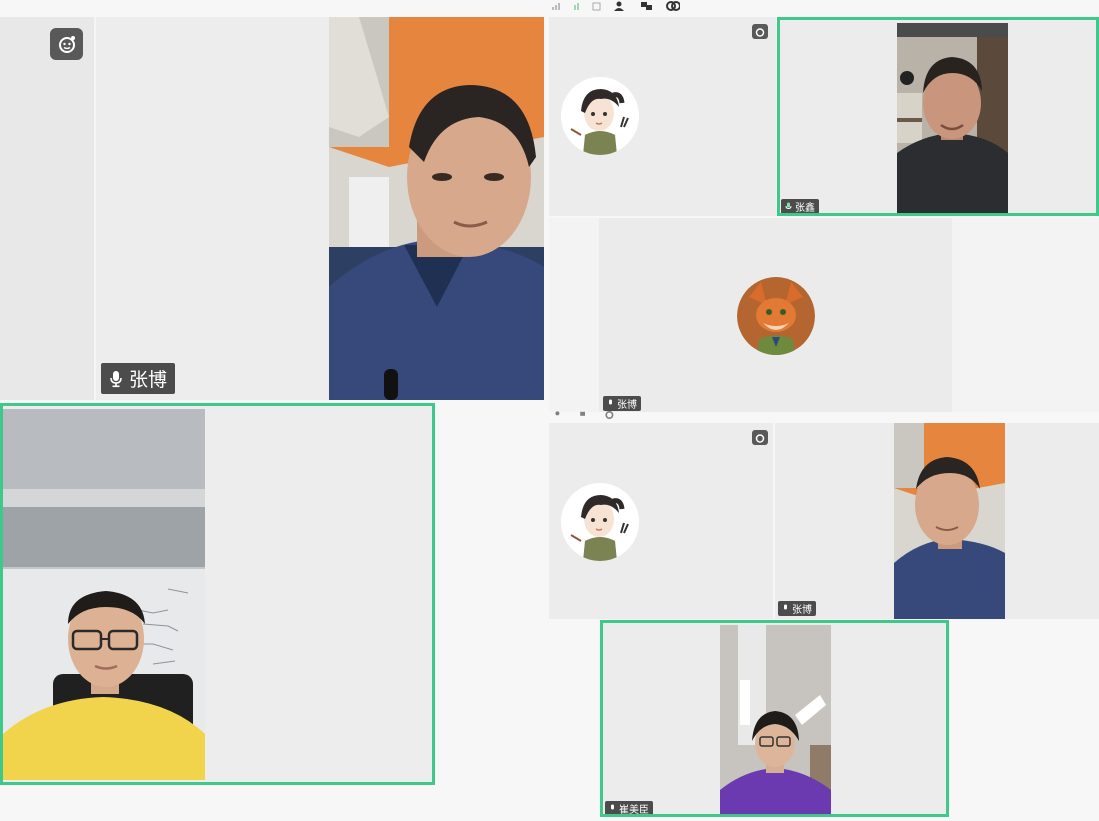 This screenshot has height=821, width=1099. Describe the element at coordinates (824, 315) in the screenshot. I see `avatar-tile-fox: 张博` at that location.